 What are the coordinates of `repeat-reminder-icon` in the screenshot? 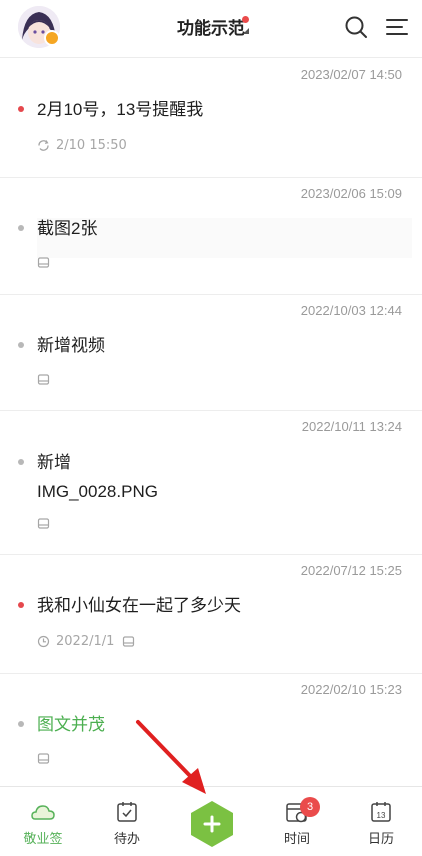 It's located at (43, 145).